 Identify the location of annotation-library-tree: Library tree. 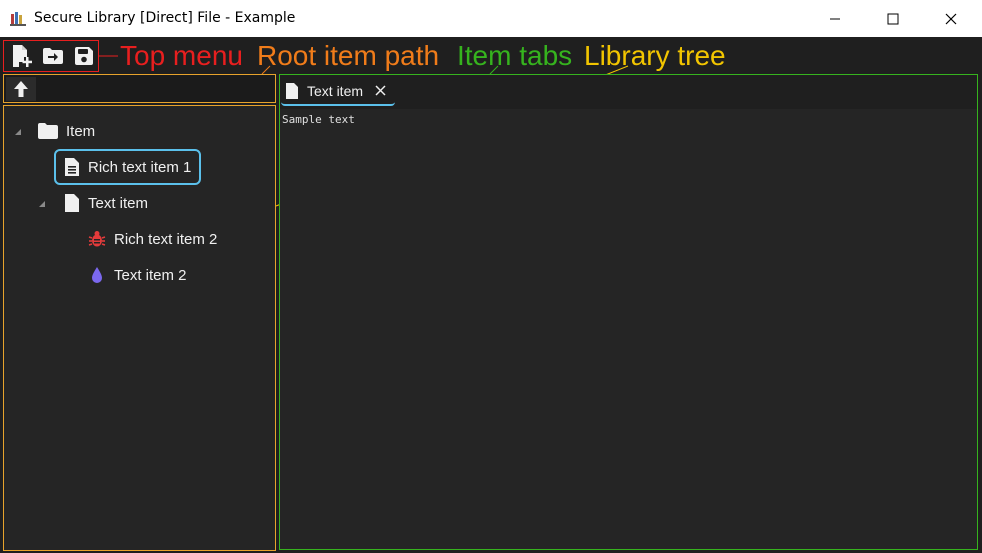
(655, 55).